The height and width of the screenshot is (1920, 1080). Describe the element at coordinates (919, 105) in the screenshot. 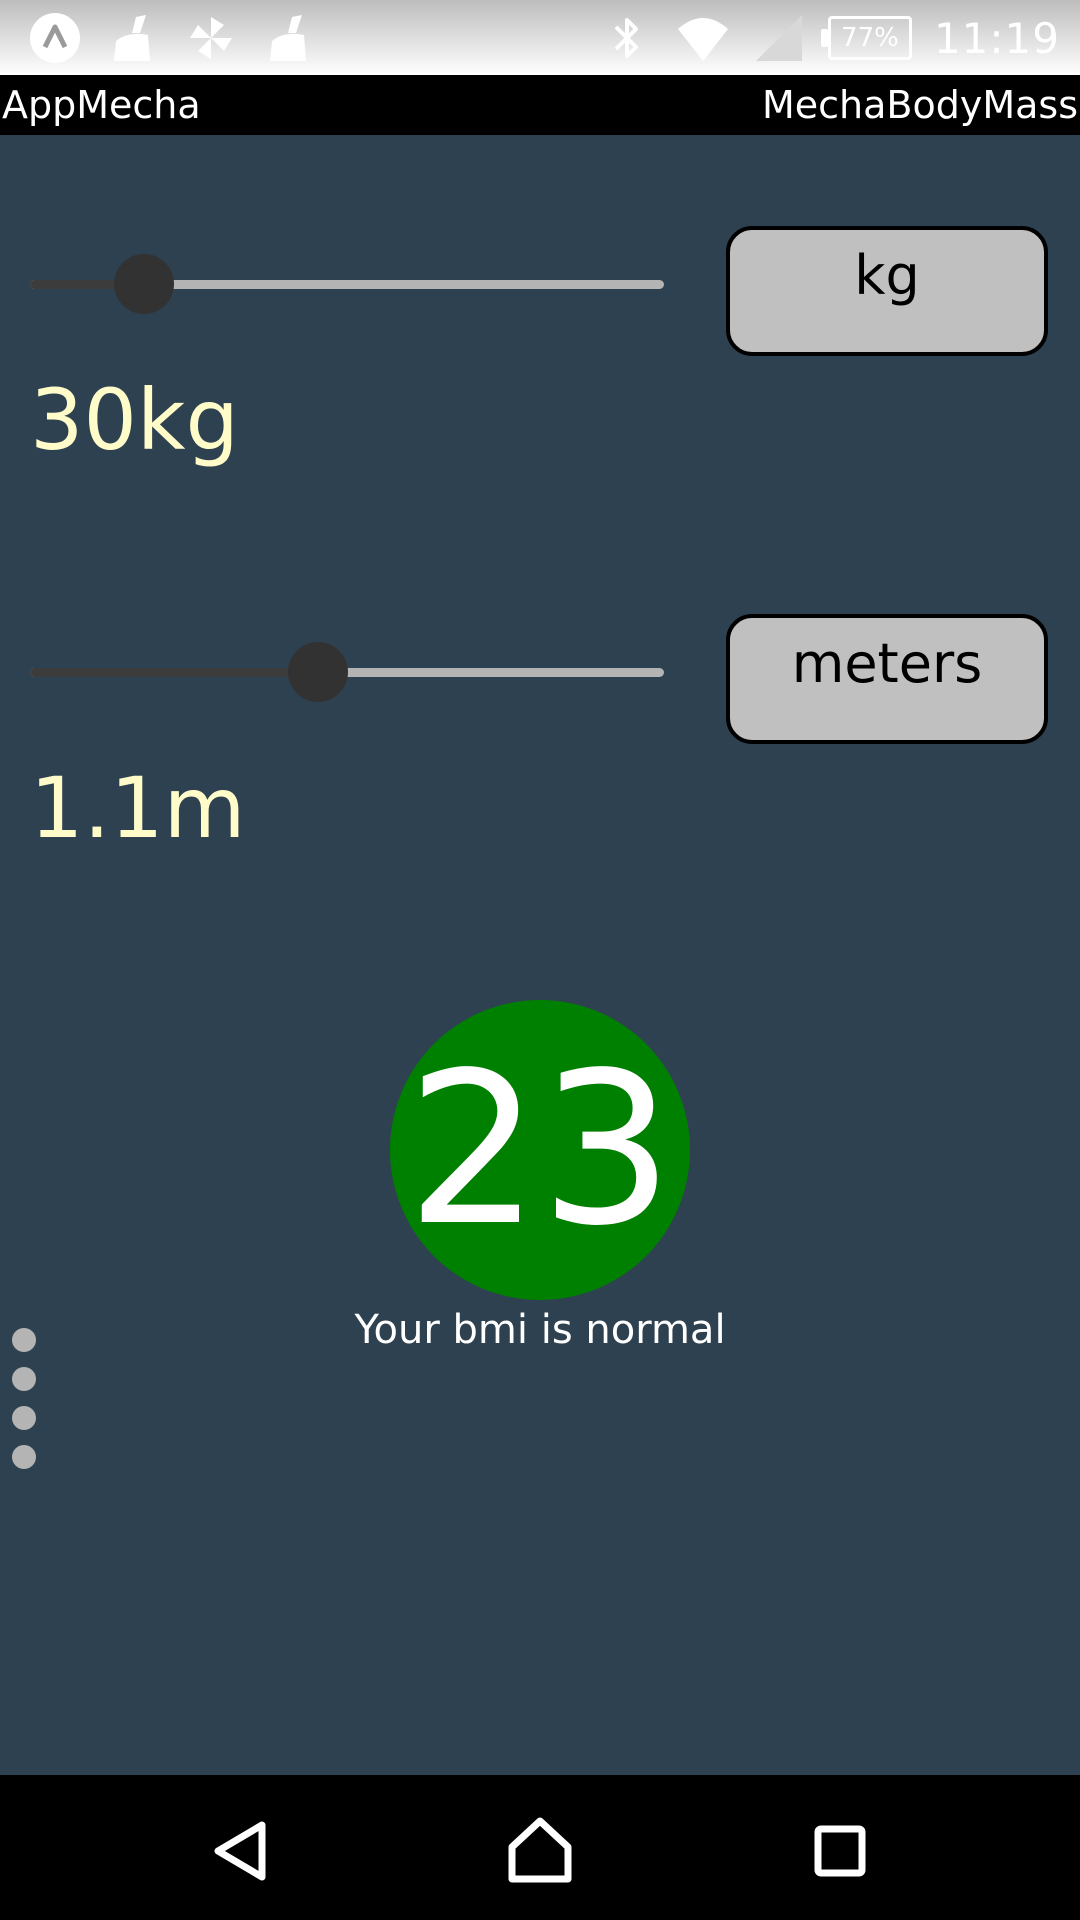

I see `screen-title: MechaBodyMass` at that location.